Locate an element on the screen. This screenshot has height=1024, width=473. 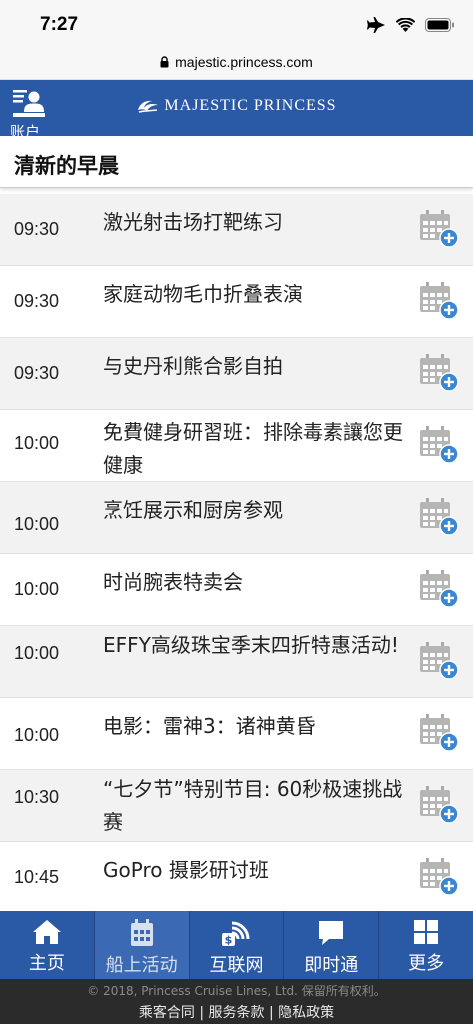
event-name: EFFY高级珠宝季末四折特惠活动! is located at coordinates (251, 645).